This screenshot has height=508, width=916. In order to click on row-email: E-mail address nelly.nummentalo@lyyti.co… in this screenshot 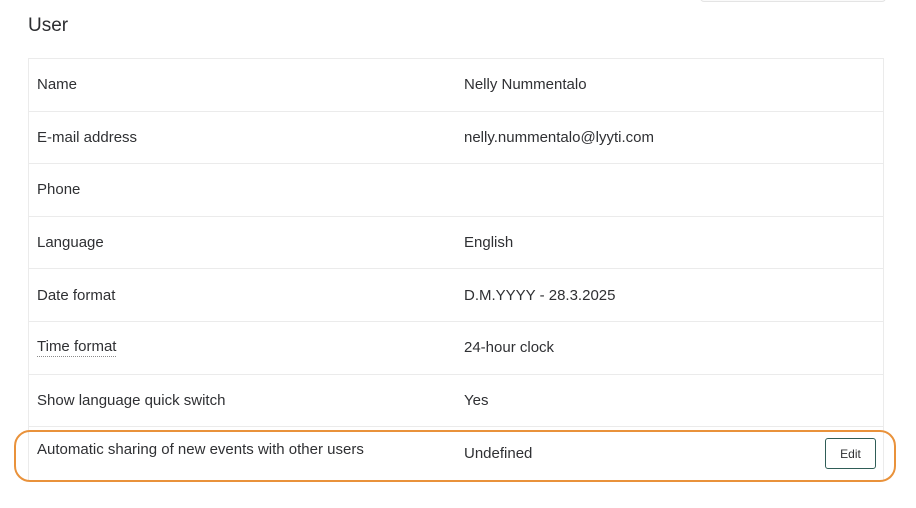, I will do `click(456, 138)`.